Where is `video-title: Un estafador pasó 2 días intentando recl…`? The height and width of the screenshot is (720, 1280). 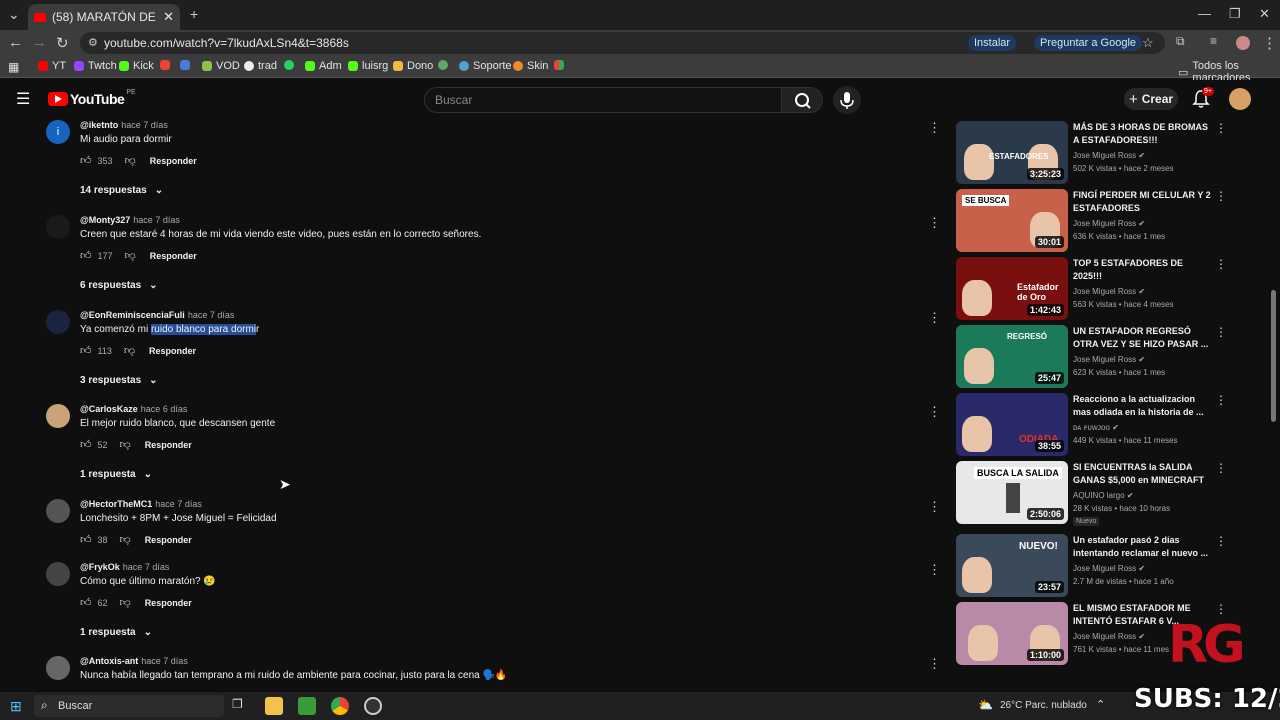
video-title: Un estafador pasó 2 días intentando recl… is located at coordinates (1143, 547).